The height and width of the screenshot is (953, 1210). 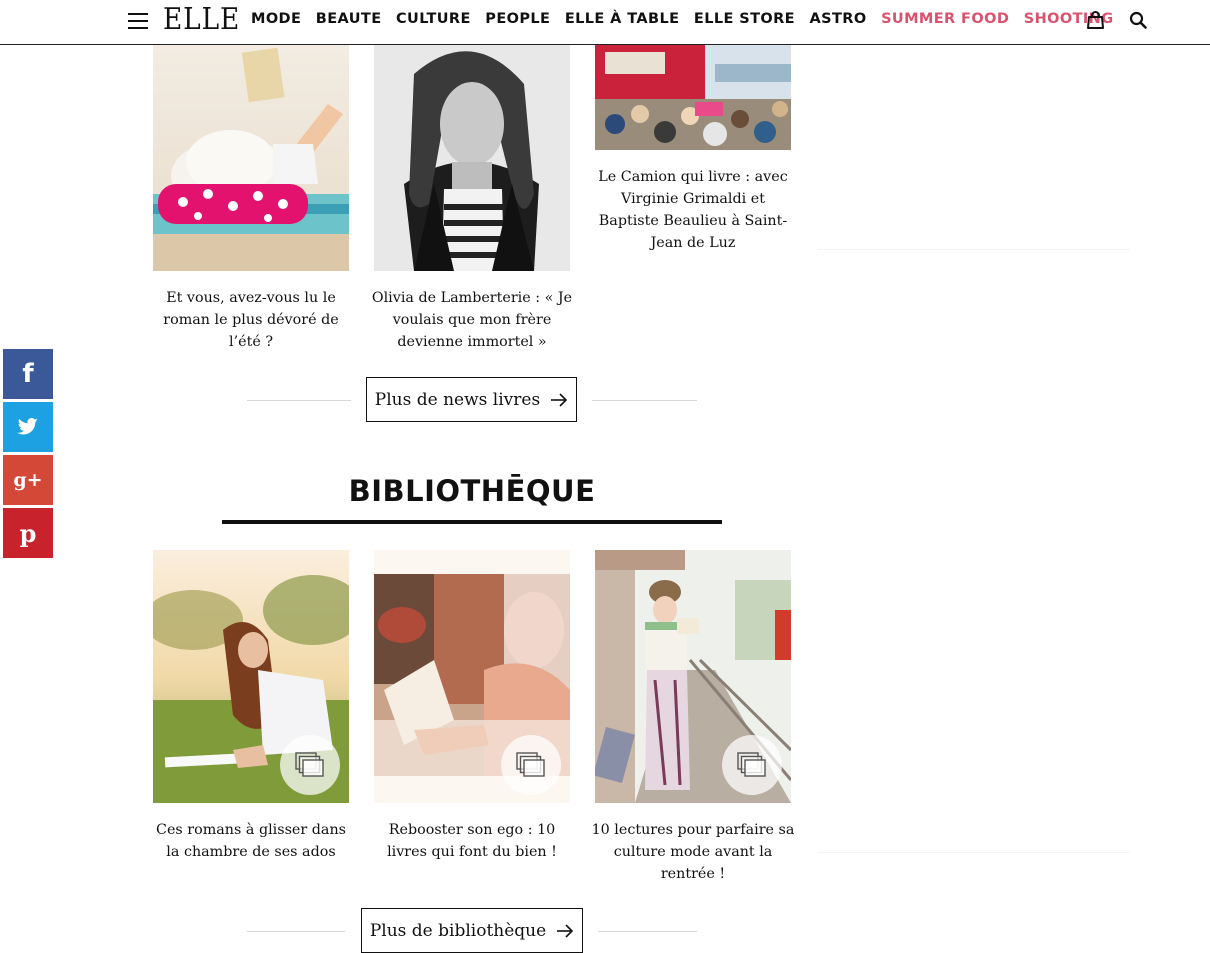 I want to click on facebook-share-button: f, so click(x=28, y=374).